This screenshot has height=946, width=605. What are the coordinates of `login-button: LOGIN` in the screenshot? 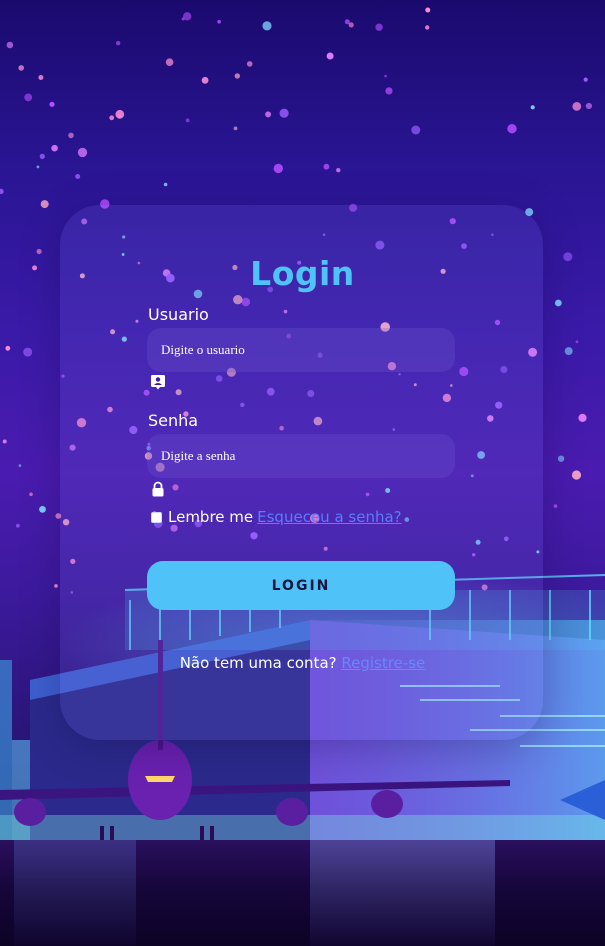 It's located at (301, 585).